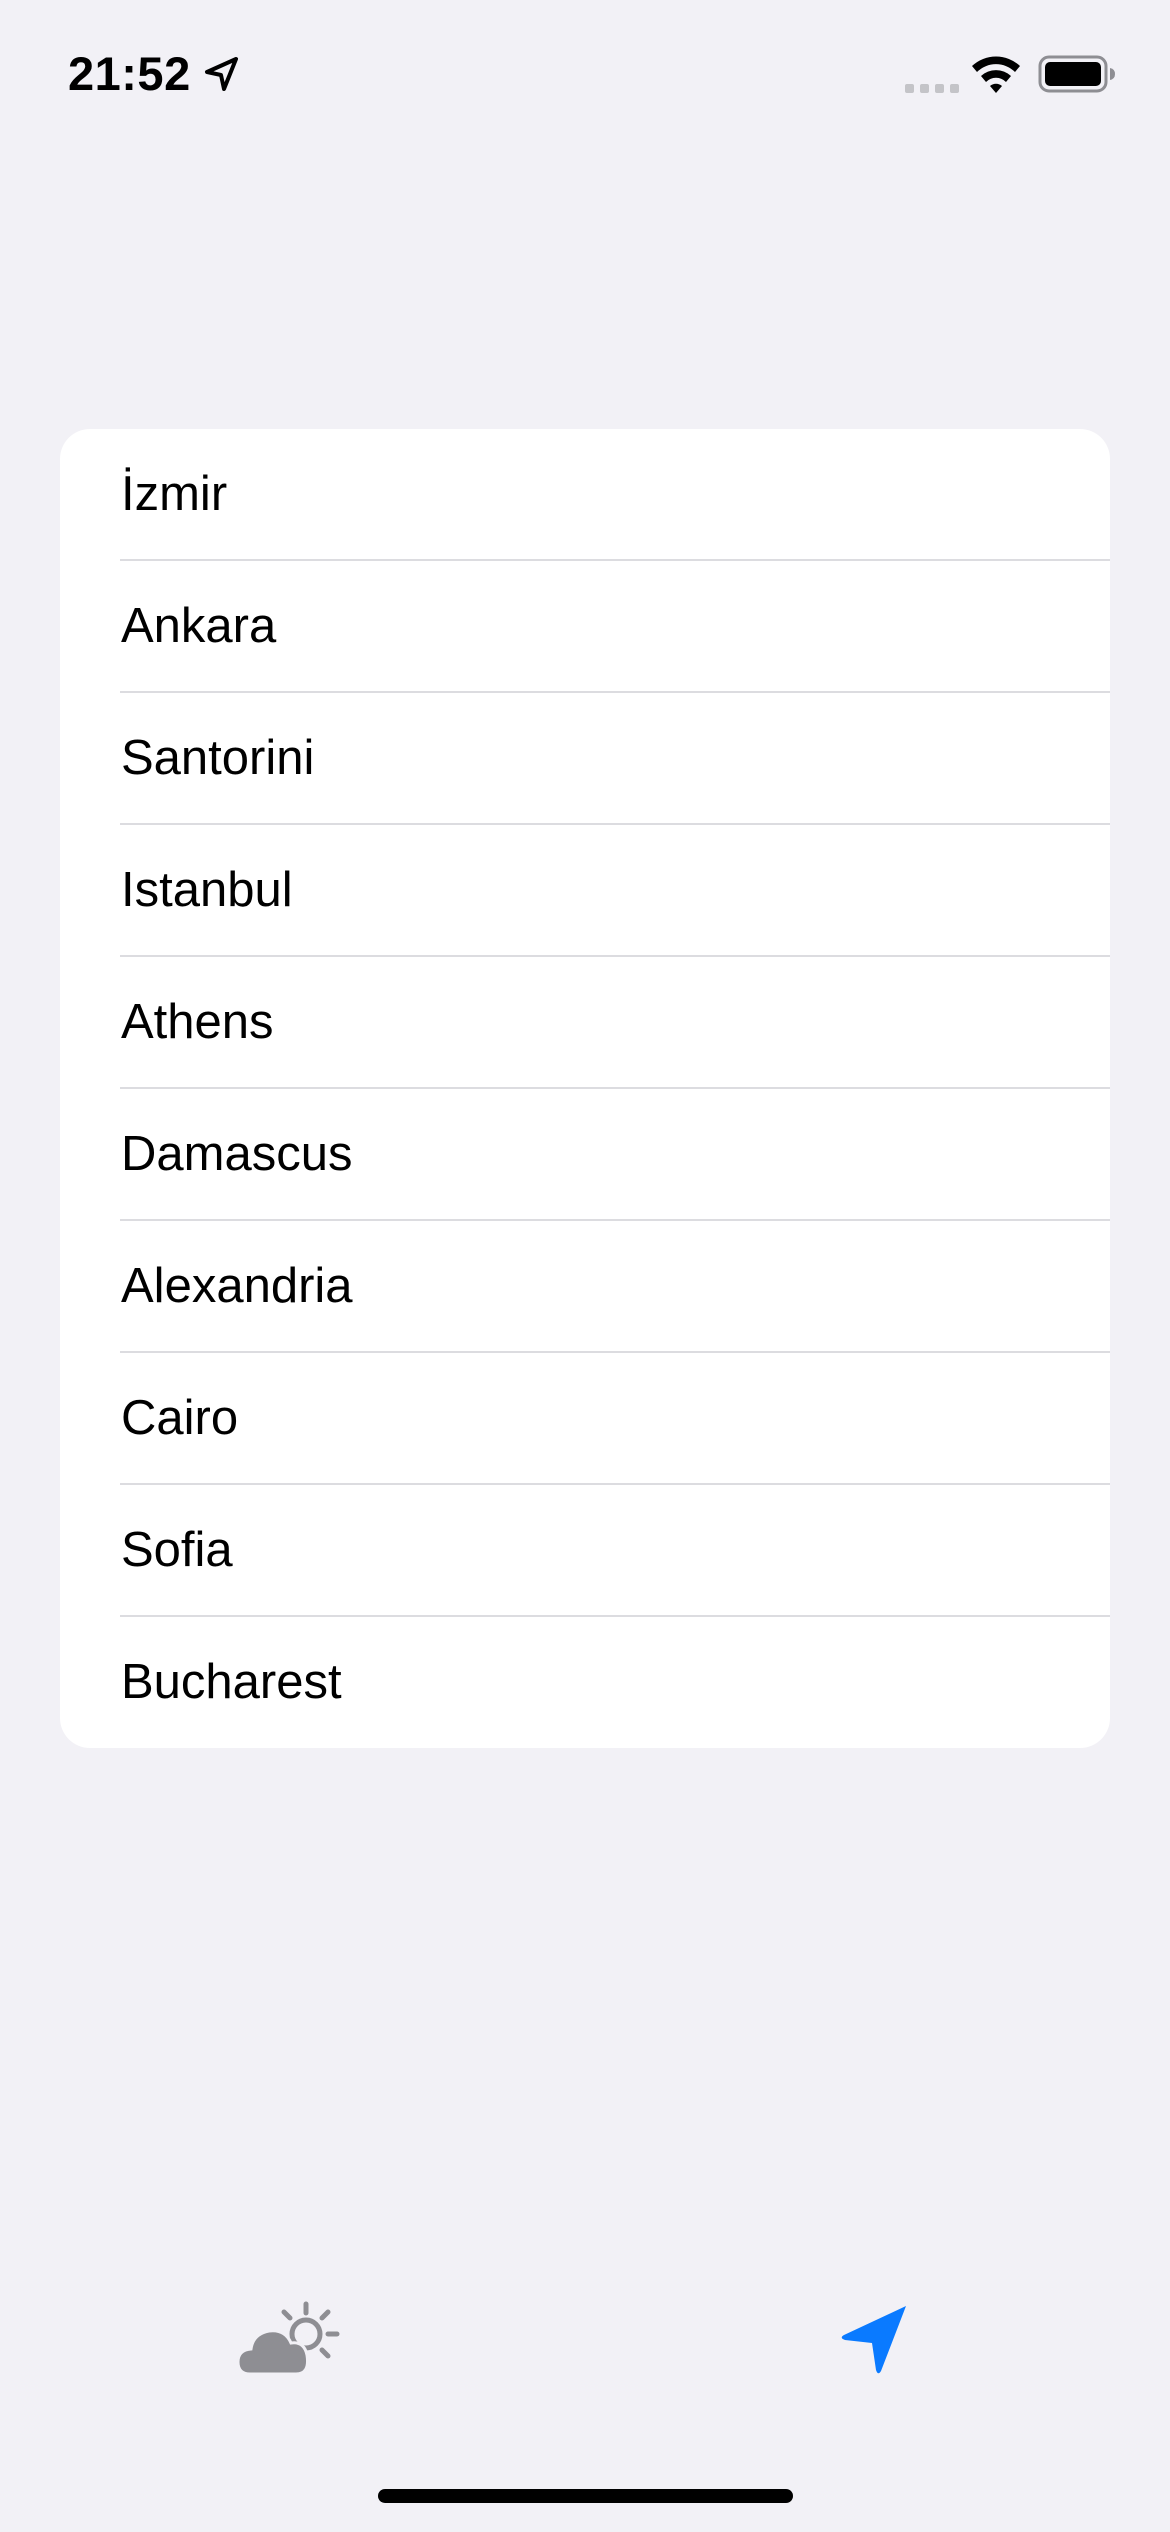  What do you see at coordinates (585, 627) in the screenshot?
I see `list-item: Ankara` at bounding box center [585, 627].